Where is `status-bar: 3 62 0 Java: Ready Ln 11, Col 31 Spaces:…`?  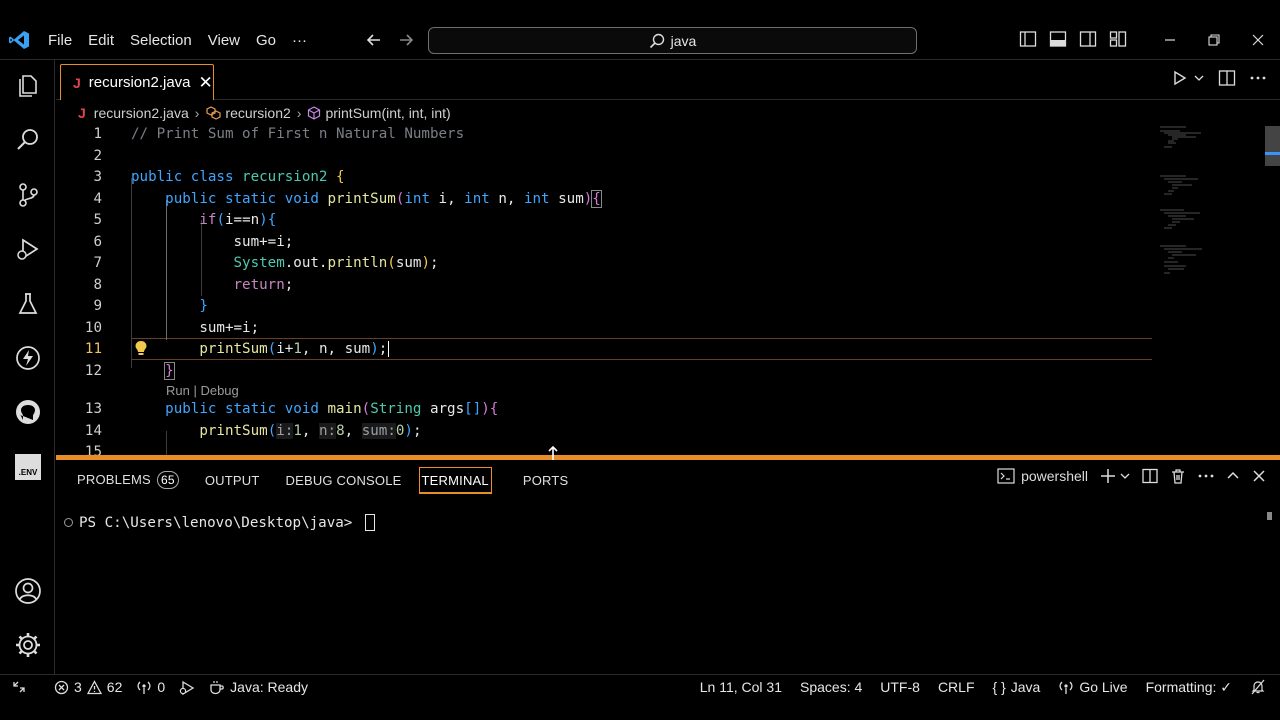 status-bar: 3 62 0 Java: Ready Ln 11, Col 31 Spaces:… is located at coordinates (640, 686).